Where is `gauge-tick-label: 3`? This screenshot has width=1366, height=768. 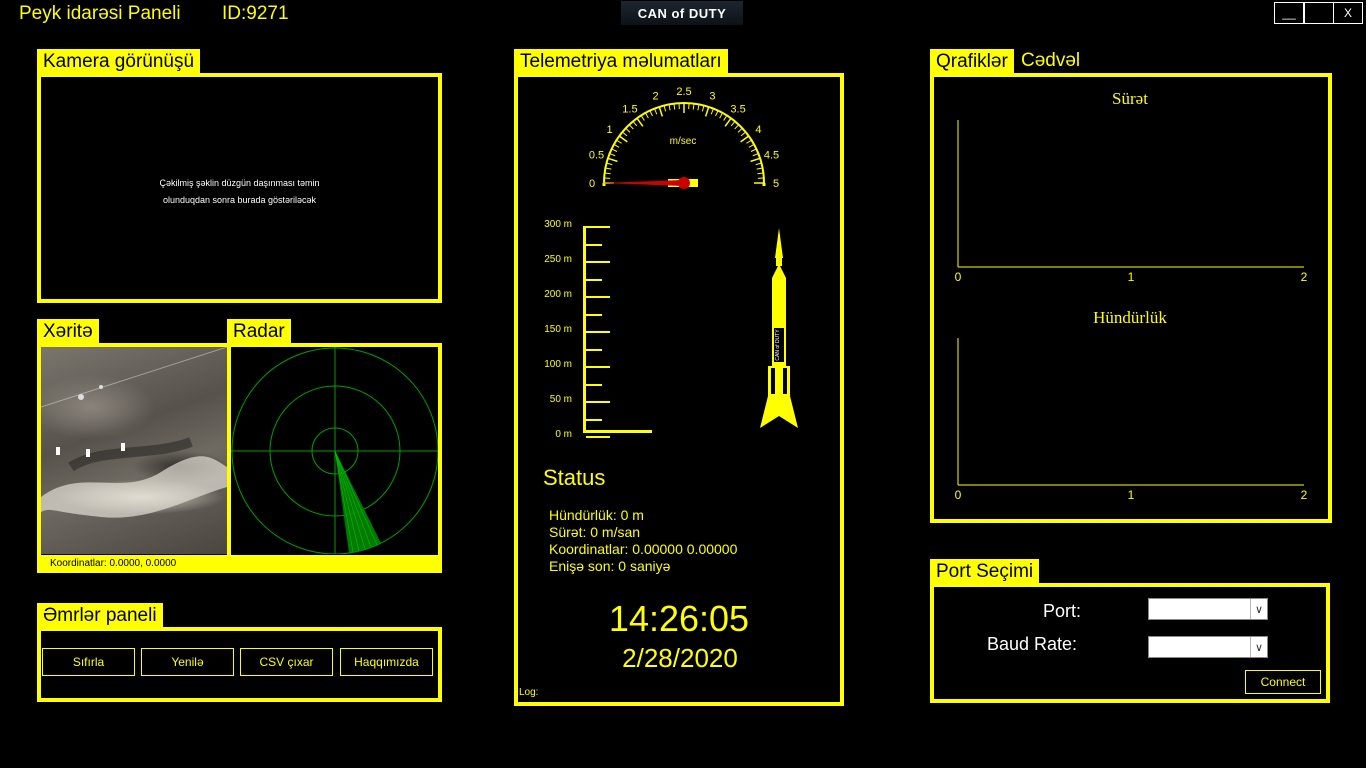
gauge-tick-label: 3 is located at coordinates (712, 97).